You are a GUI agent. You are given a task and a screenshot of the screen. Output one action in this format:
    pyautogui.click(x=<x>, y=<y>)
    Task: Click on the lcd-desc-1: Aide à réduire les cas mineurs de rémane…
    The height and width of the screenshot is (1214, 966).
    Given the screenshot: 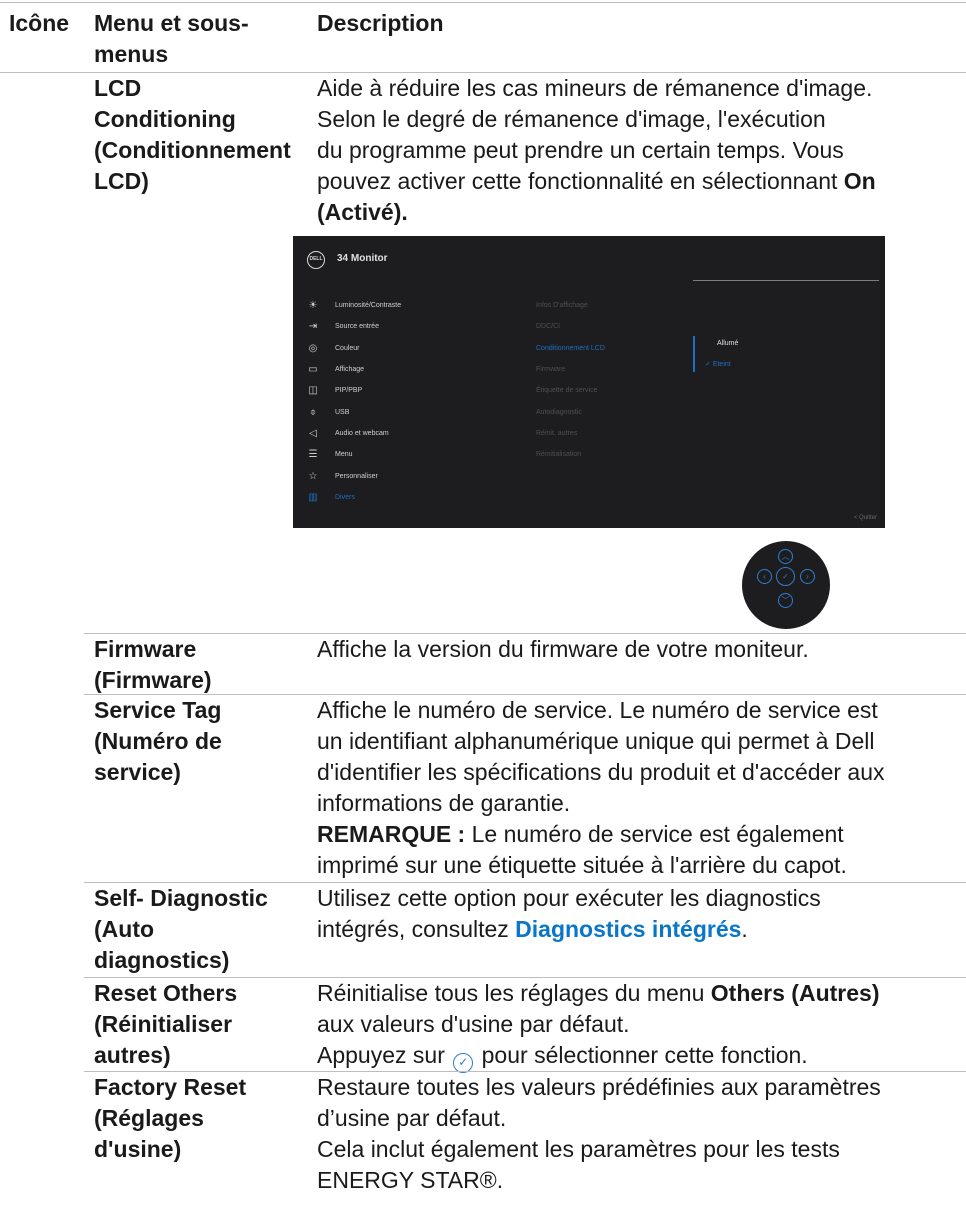 What is the action you would take?
    pyautogui.click(x=595, y=88)
    